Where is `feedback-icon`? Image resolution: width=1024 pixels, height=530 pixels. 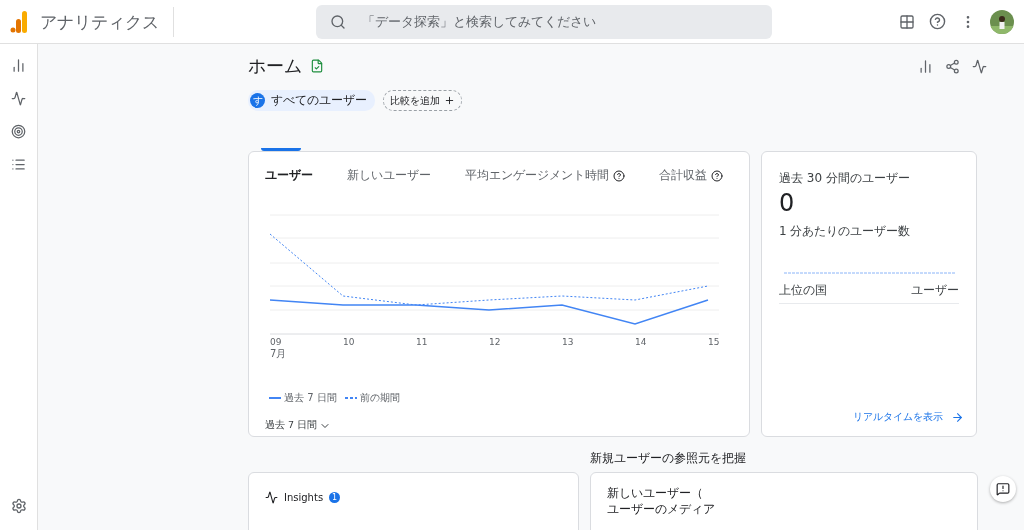 feedback-icon is located at coordinates (1003, 489).